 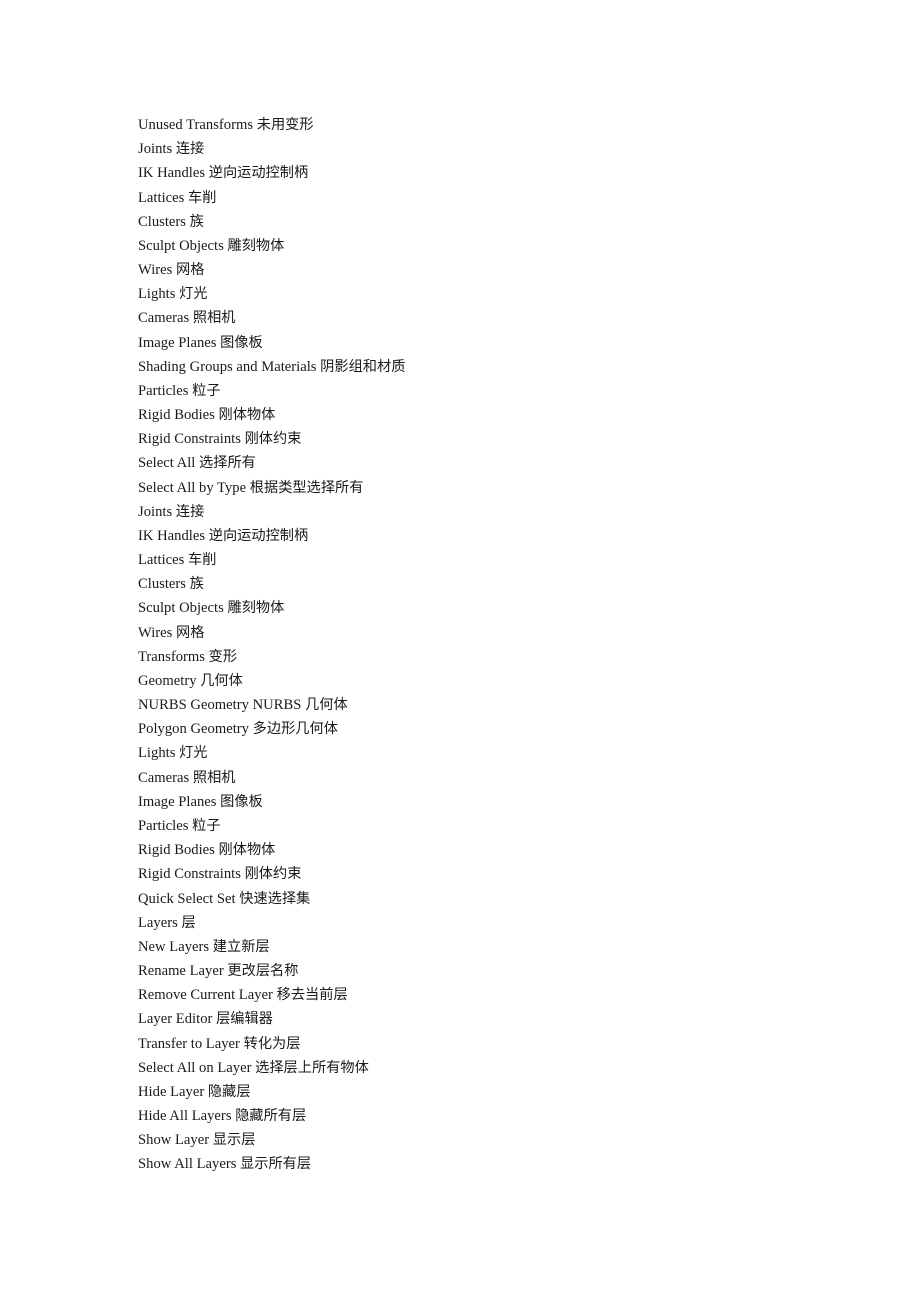 I want to click on term-chinese: 照相机, so click(x=214, y=777).